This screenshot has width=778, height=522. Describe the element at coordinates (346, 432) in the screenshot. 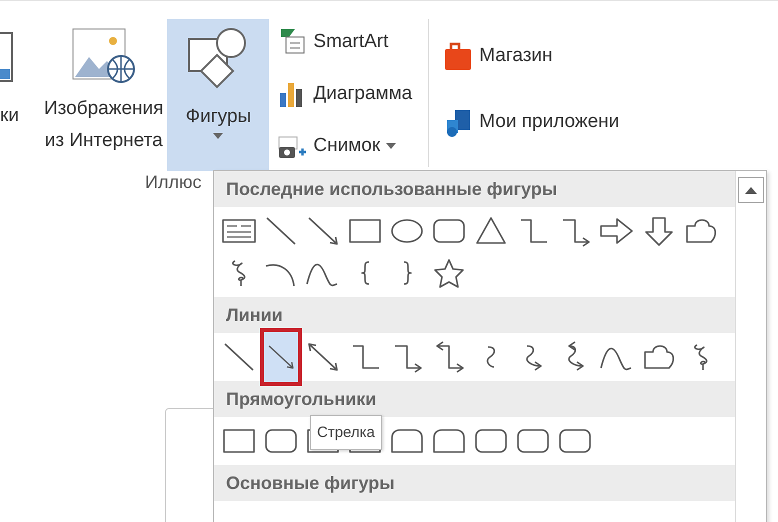

I see `tooltip: Стрелка` at that location.